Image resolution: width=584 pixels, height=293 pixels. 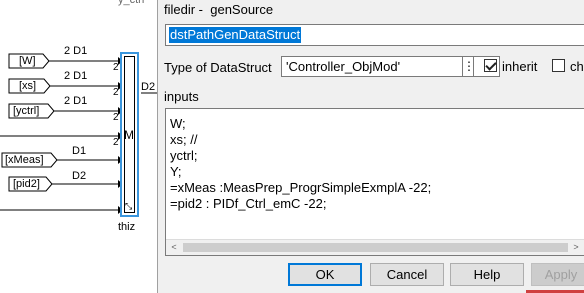 I want to click on dim-label-xs: 2 D1, so click(x=76, y=76).